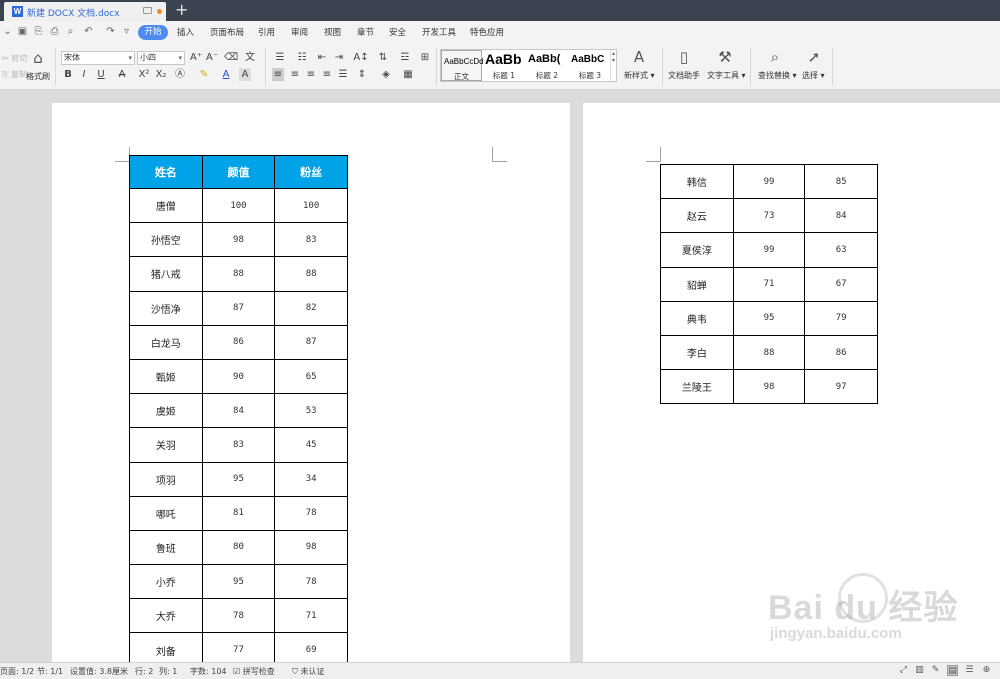 The width and height of the screenshot is (1000, 679). What do you see at coordinates (697, 352) in the screenshot?
I see `name-cell: 李白` at bounding box center [697, 352].